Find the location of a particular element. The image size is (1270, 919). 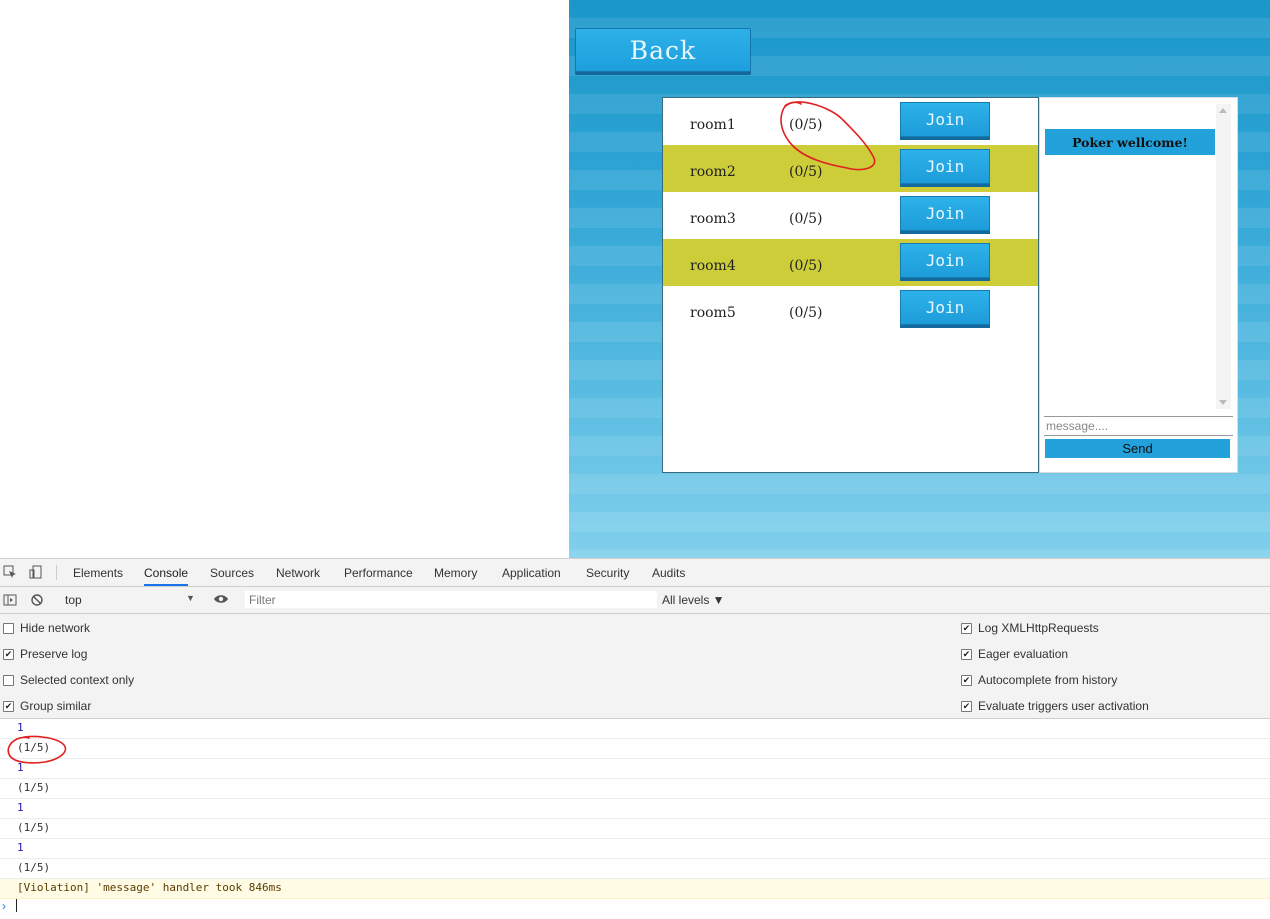

text-caret is located at coordinates (16, 905).